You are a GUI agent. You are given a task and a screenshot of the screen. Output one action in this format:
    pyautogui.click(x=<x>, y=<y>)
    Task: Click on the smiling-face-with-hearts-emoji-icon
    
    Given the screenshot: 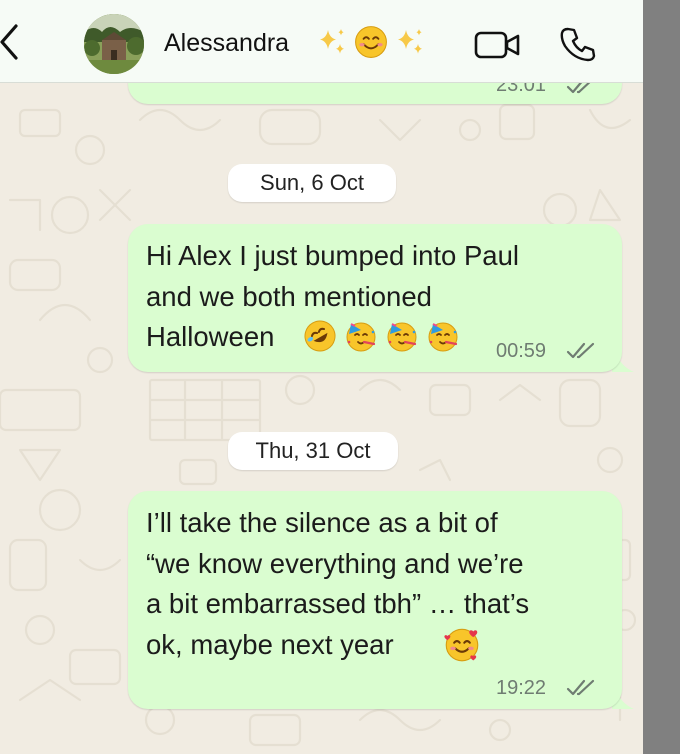 What is the action you would take?
    pyautogui.click(x=461, y=645)
    